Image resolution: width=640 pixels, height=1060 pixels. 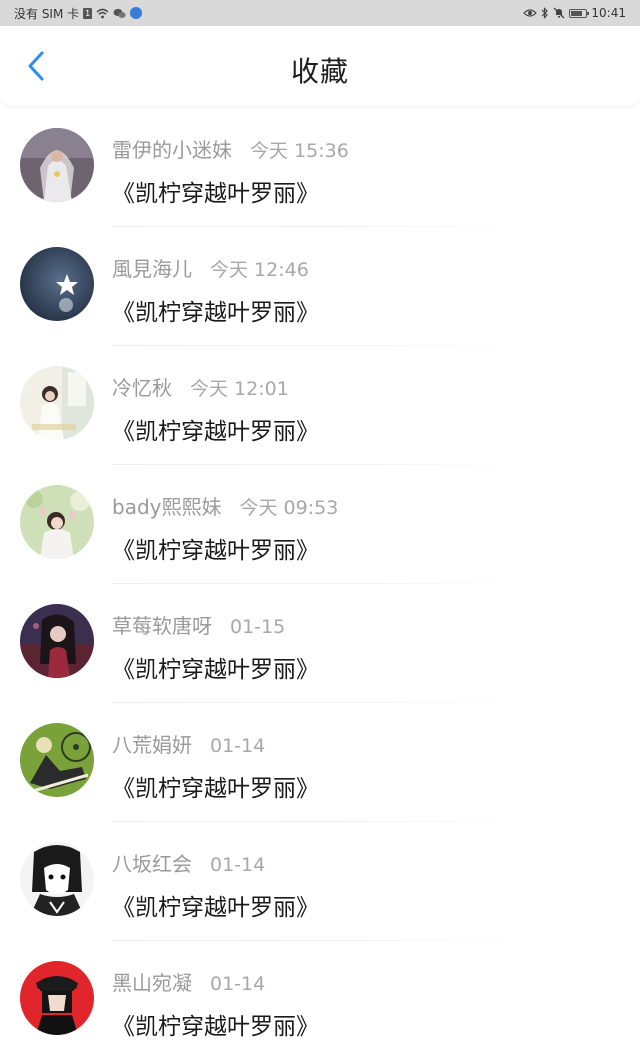 I want to click on timestamp: 01-15, so click(x=258, y=627).